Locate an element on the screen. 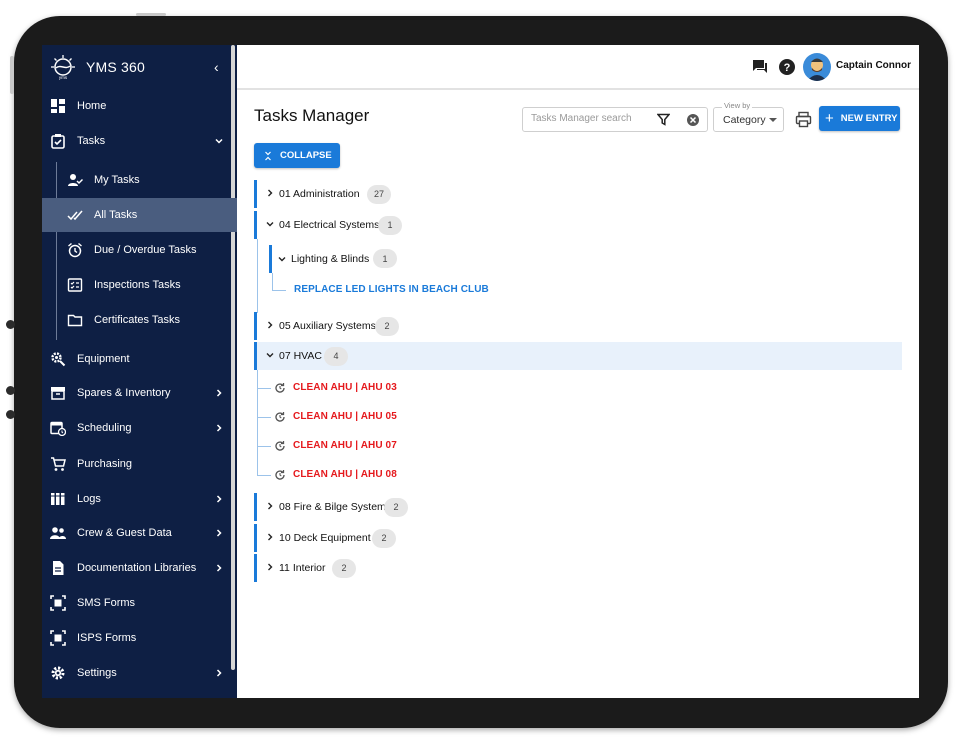 The height and width of the screenshot is (738, 960). sidebar-item-label: SMS Forms is located at coordinates (106, 603).